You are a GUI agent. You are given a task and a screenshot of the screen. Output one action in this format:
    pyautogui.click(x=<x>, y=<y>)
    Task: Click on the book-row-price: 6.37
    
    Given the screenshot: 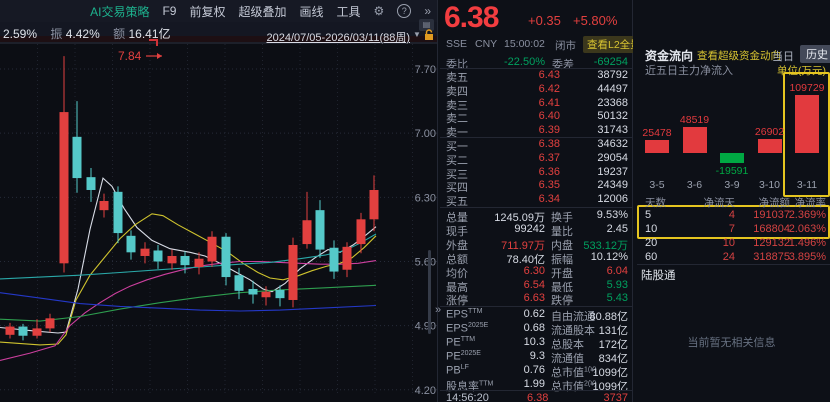 What is the action you would take?
    pyautogui.click(x=549, y=158)
    